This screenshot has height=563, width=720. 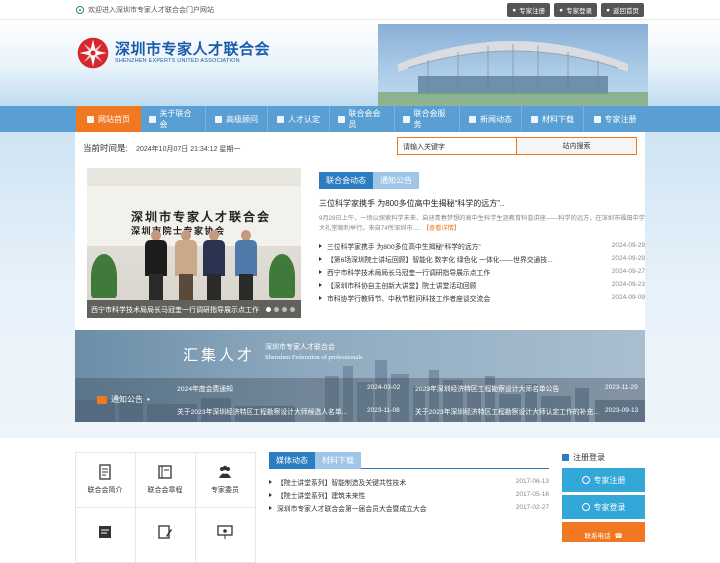 What do you see at coordinates (123, 399) in the screenshot?
I see `notice-label: 通知公告 •` at bounding box center [123, 399].